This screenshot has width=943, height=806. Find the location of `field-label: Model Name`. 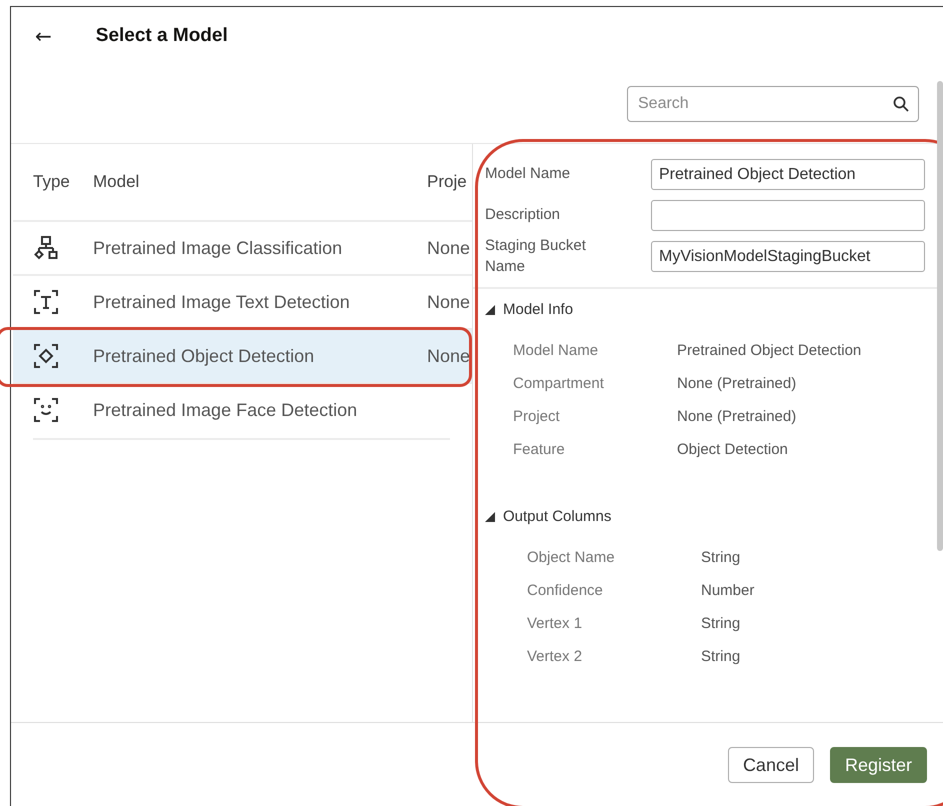

field-label: Model Name is located at coordinates (528, 174).